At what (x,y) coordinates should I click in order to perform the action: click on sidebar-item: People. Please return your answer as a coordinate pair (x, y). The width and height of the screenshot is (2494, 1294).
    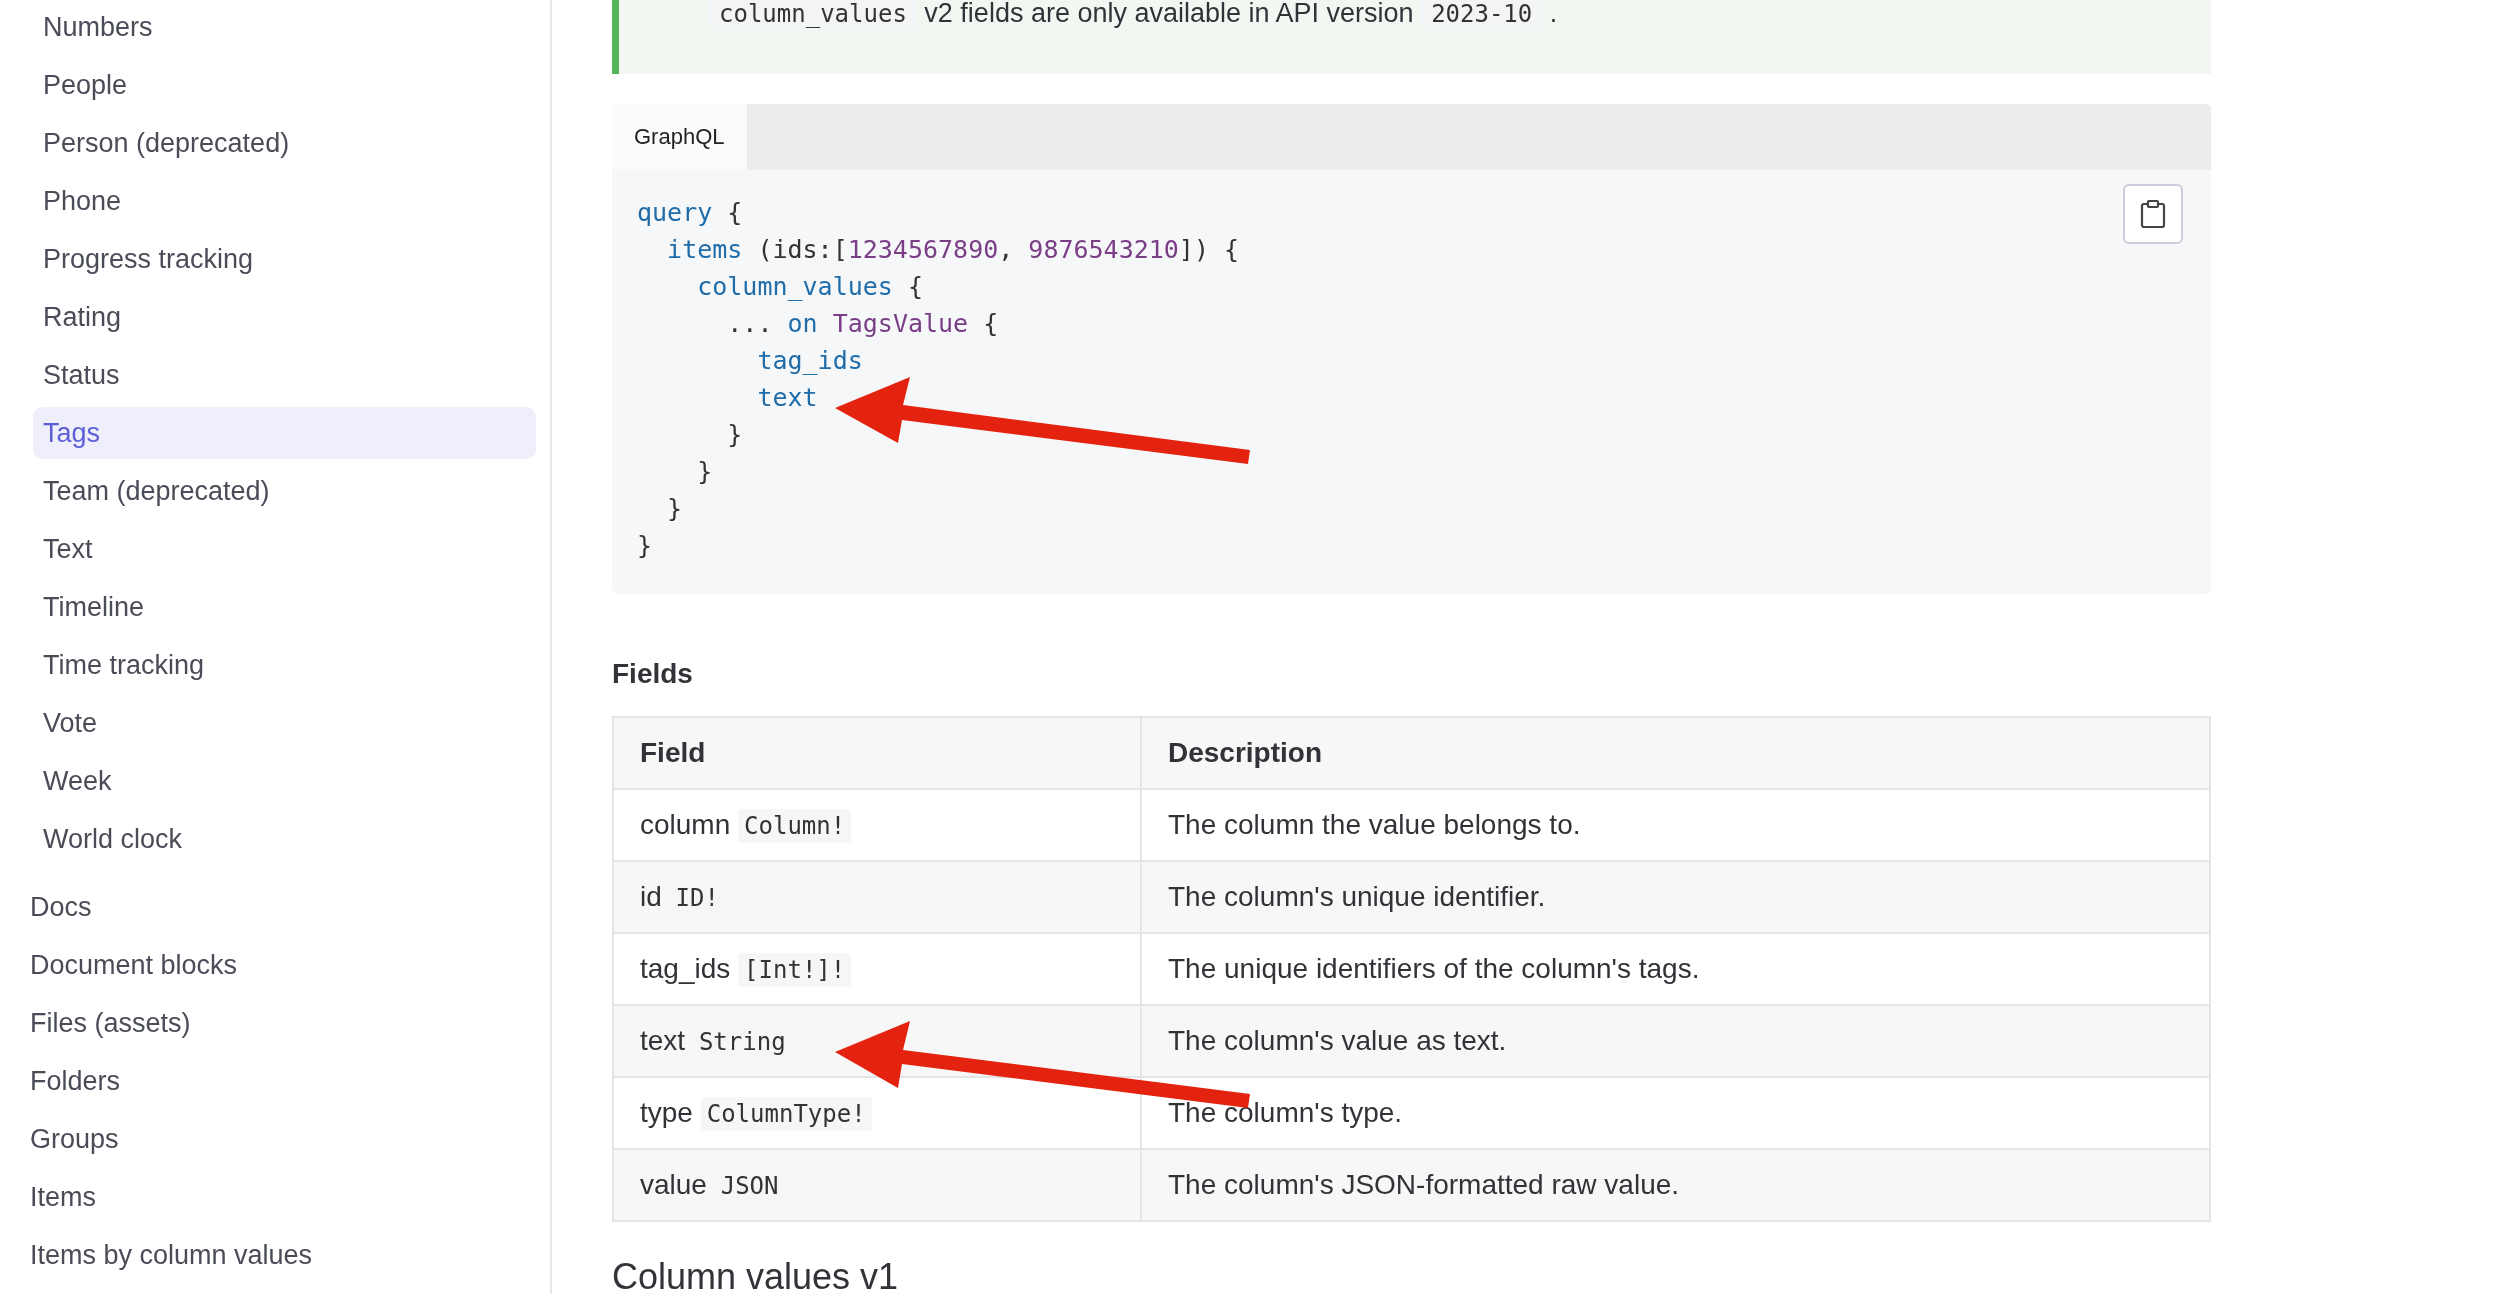
    Looking at the image, I should click on (283, 85).